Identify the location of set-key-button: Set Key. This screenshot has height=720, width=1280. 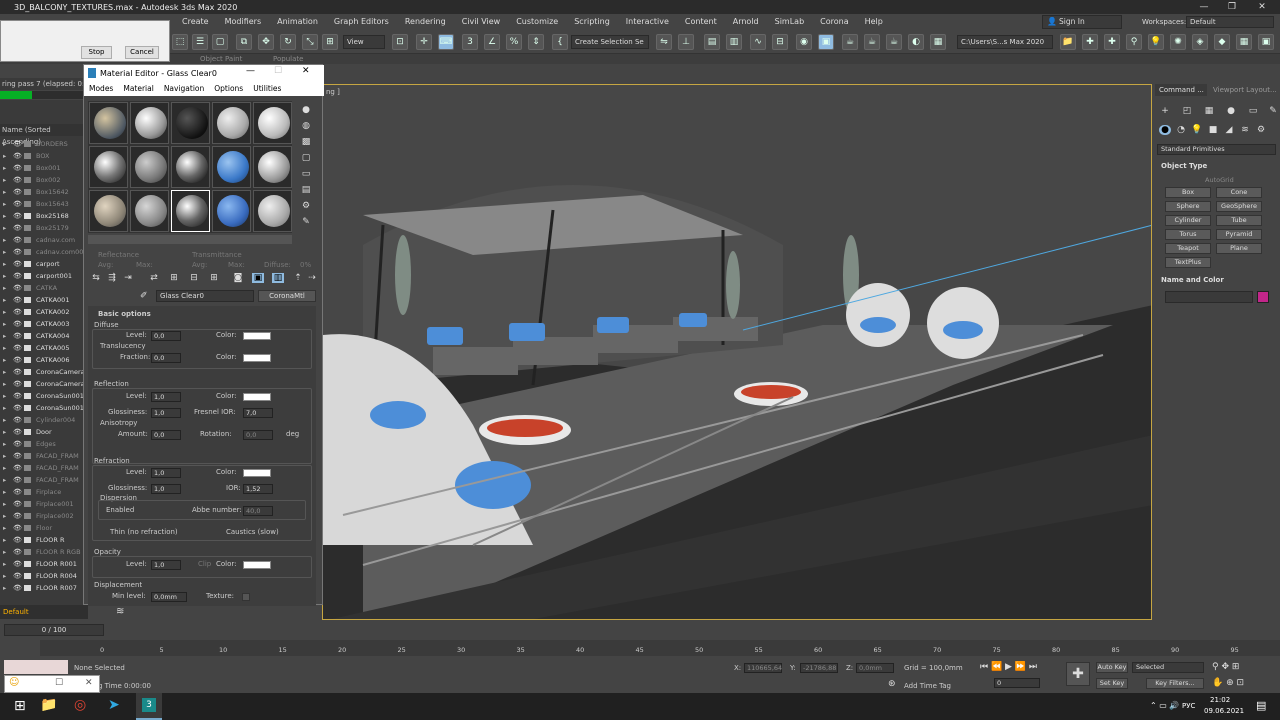
(1112, 683).